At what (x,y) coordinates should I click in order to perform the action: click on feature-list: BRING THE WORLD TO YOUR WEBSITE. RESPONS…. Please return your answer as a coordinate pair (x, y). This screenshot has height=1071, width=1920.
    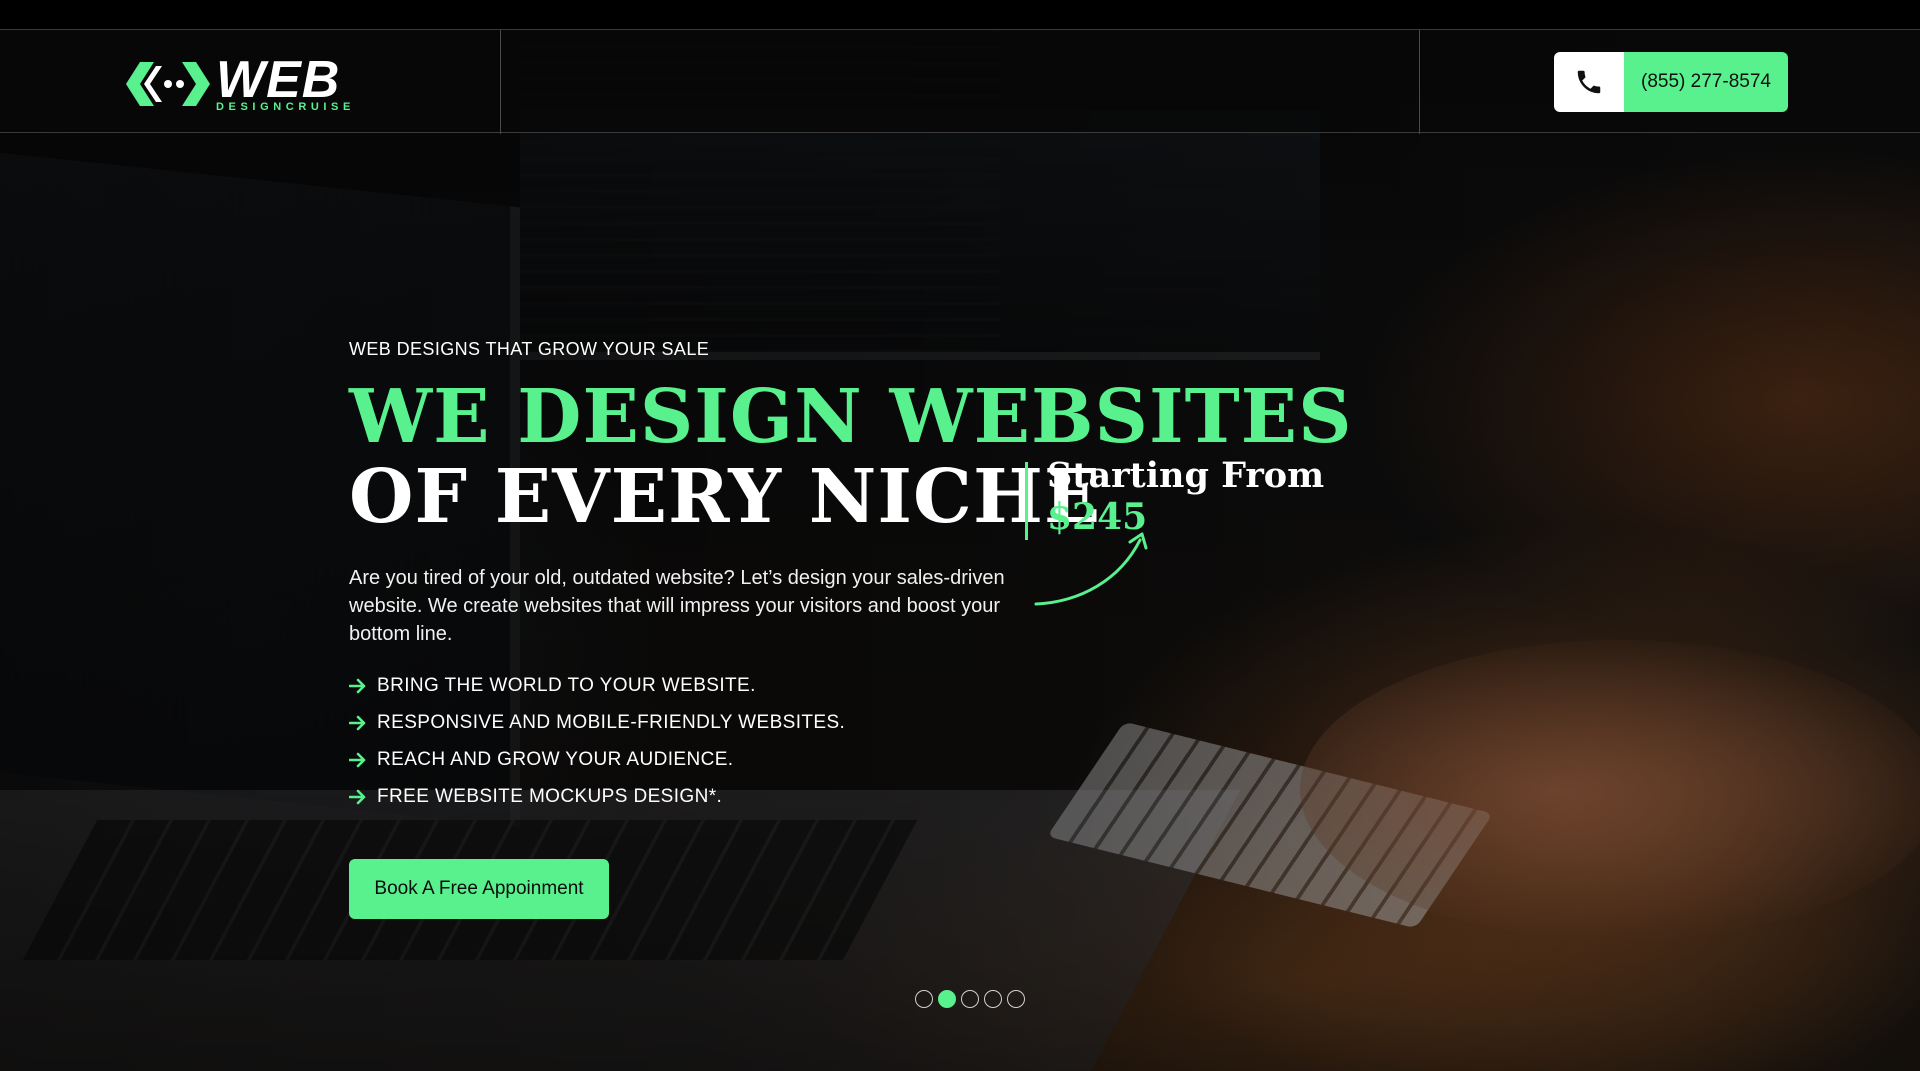
    Looking at the image, I should click on (597, 741).